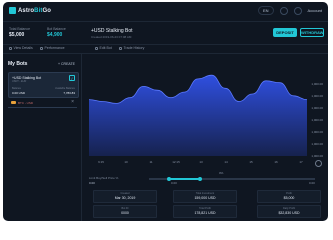 This screenshot has height=240, width=333. Describe the element at coordinates (72, 102) in the screenshot. I see `close-icon: ×` at that location.